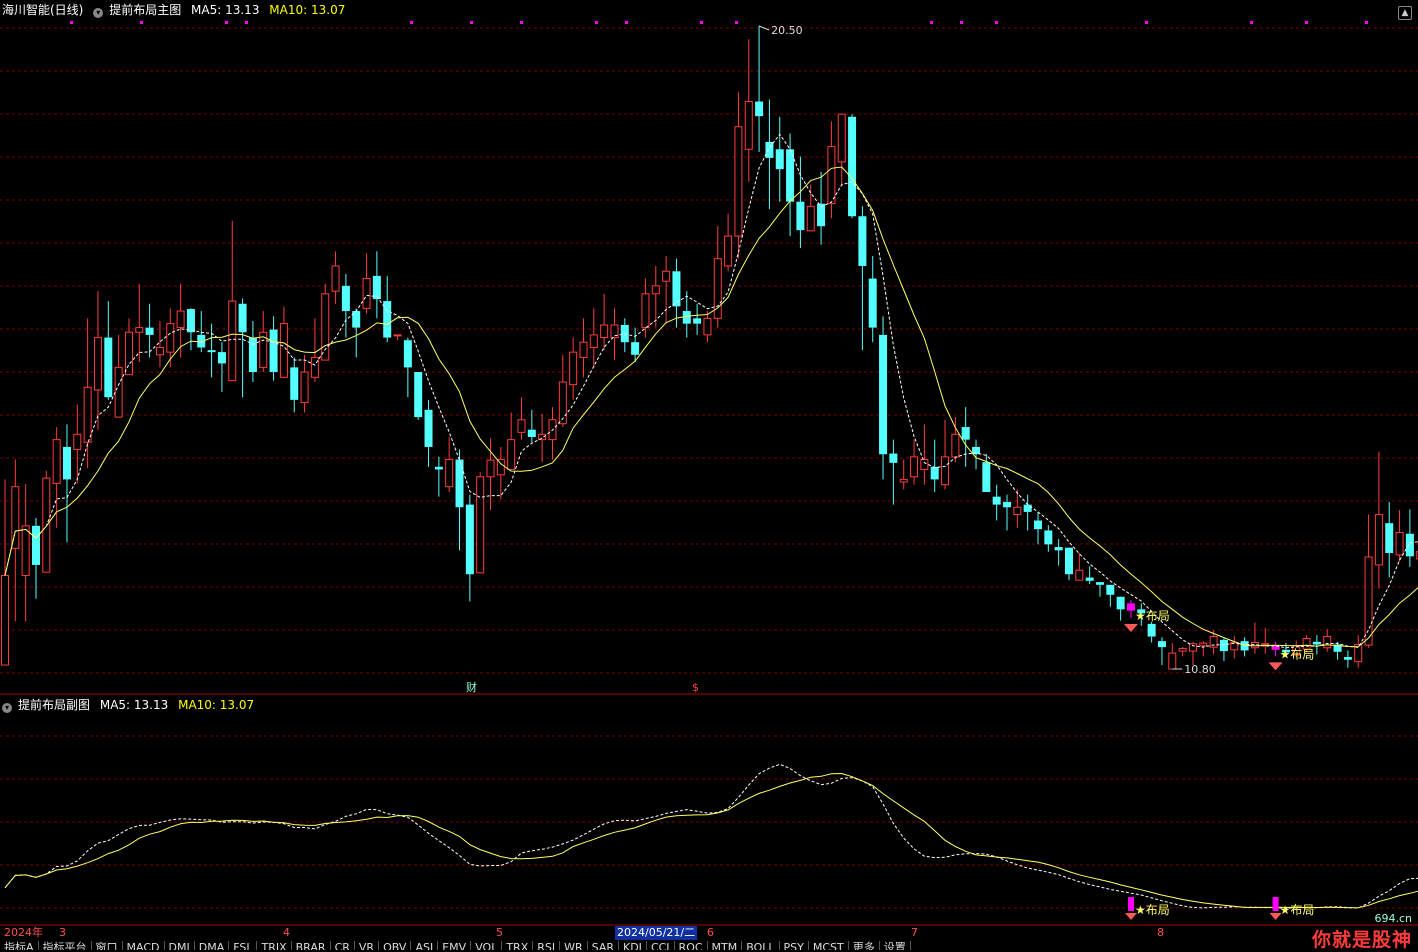  I want to click on indicator-tab: PSY, so click(794, 945).